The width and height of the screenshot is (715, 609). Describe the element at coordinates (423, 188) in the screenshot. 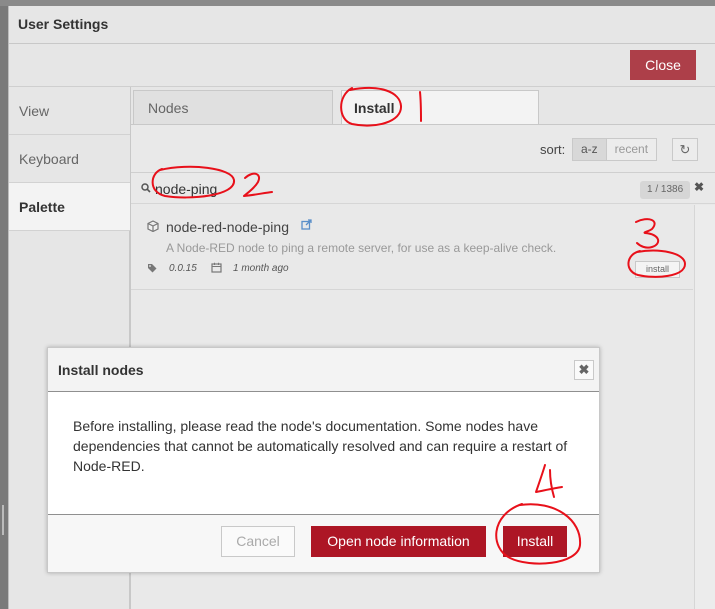

I see `search-row: node-ping 1 / 1386 ✖` at that location.